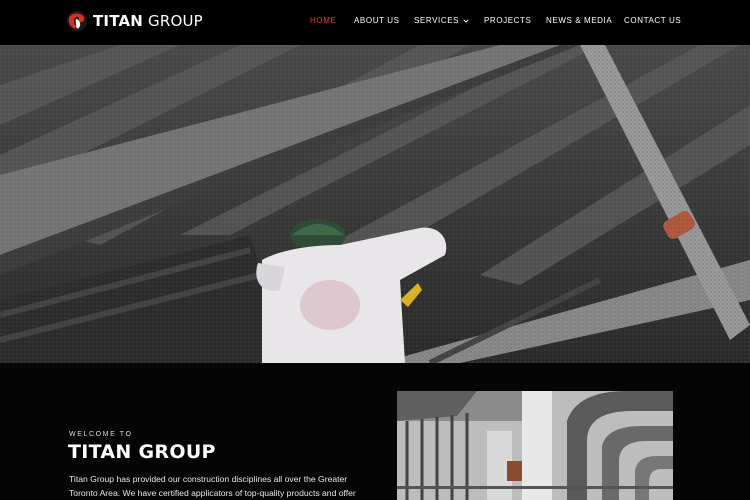 The height and width of the screenshot is (500, 750). Describe the element at coordinates (507, 20) in the screenshot. I see `nav-item-projects: PROJECTS` at that location.